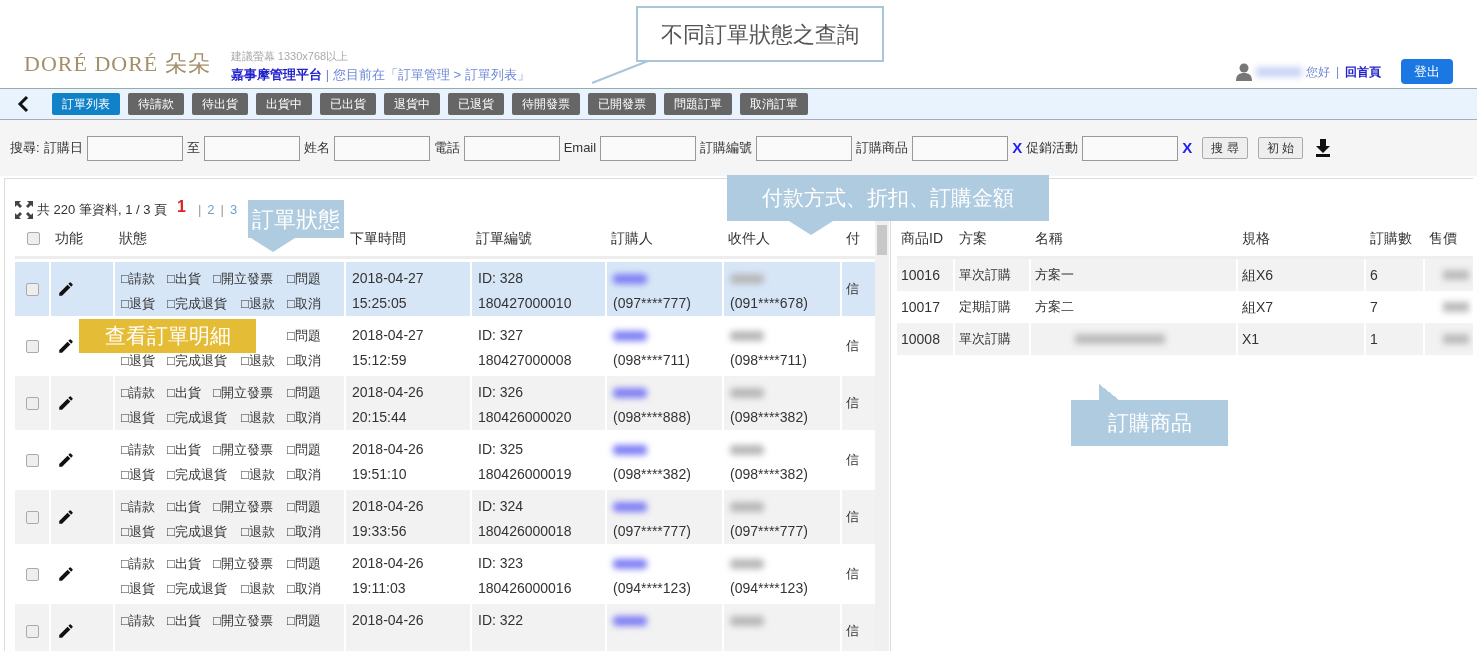  I want to click on status-tab: 出貨中, so click(284, 104).